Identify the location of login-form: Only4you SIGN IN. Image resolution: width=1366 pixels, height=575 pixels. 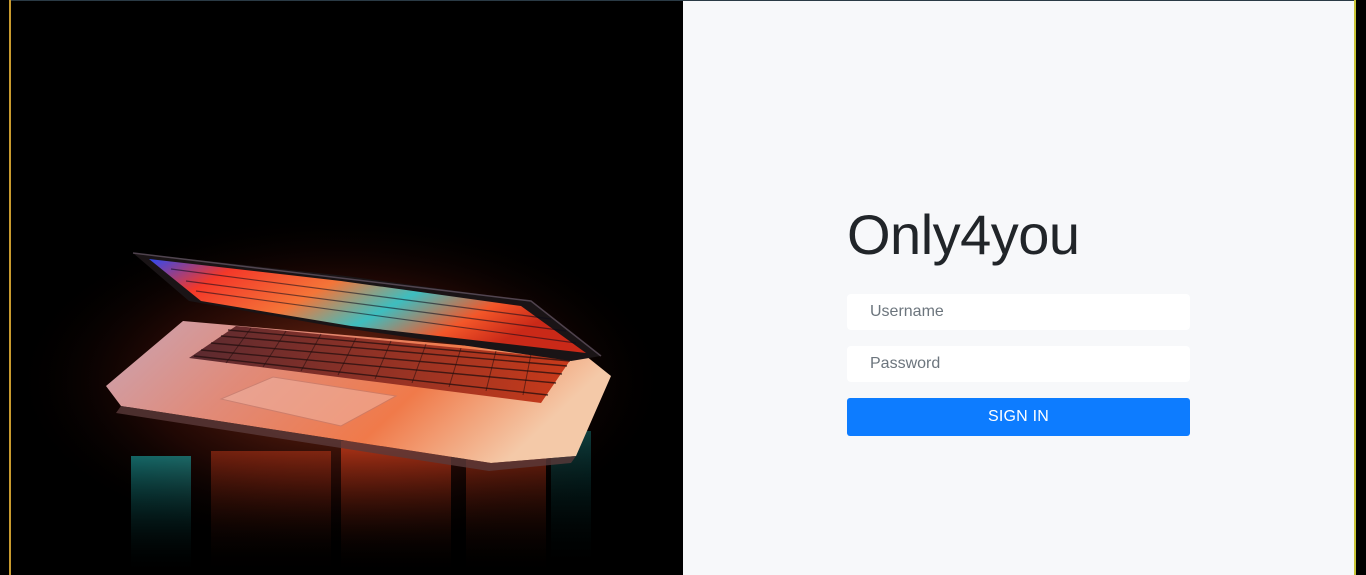
(1018, 319).